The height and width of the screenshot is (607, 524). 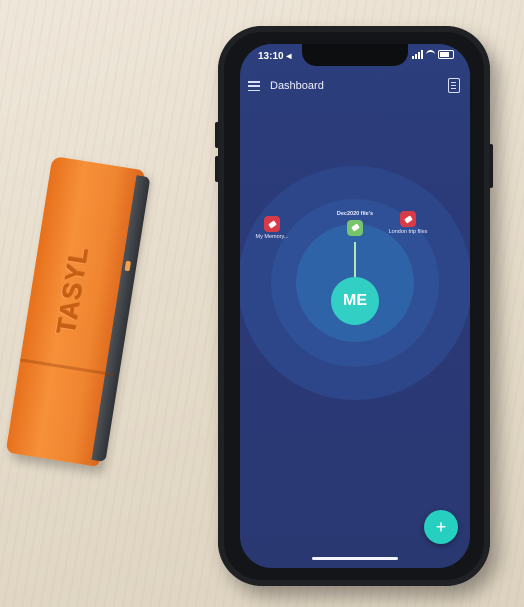 What do you see at coordinates (355, 87) in the screenshot?
I see `app-header: Dashboard` at bounding box center [355, 87].